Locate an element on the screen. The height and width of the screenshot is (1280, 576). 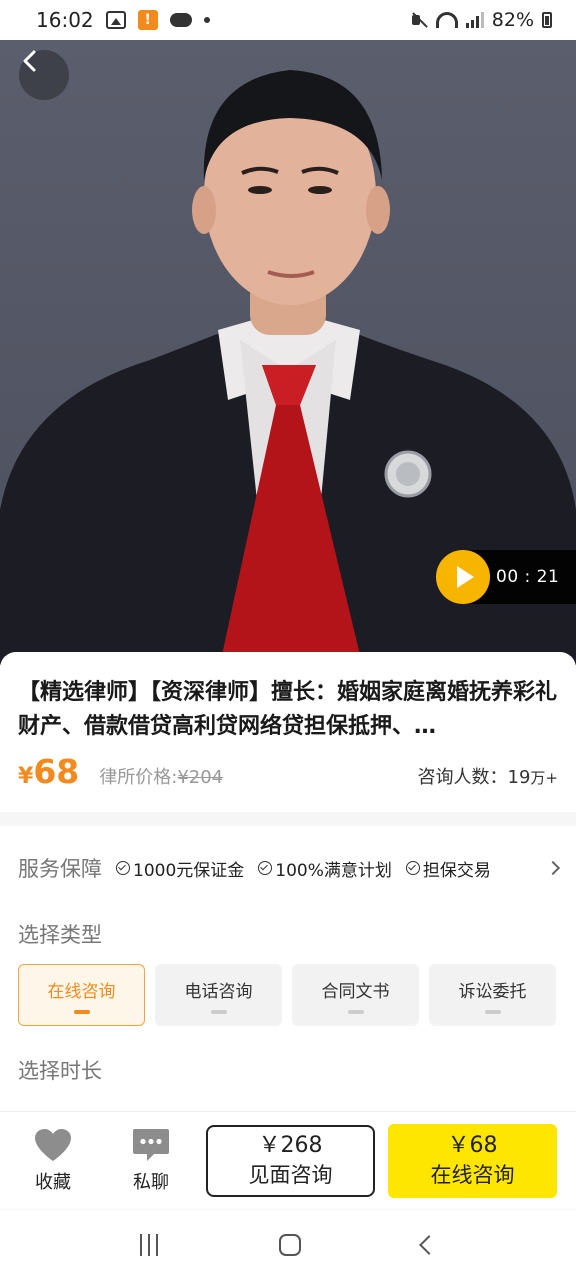
type-option-phone: 电话咨询 is located at coordinates (218, 995).